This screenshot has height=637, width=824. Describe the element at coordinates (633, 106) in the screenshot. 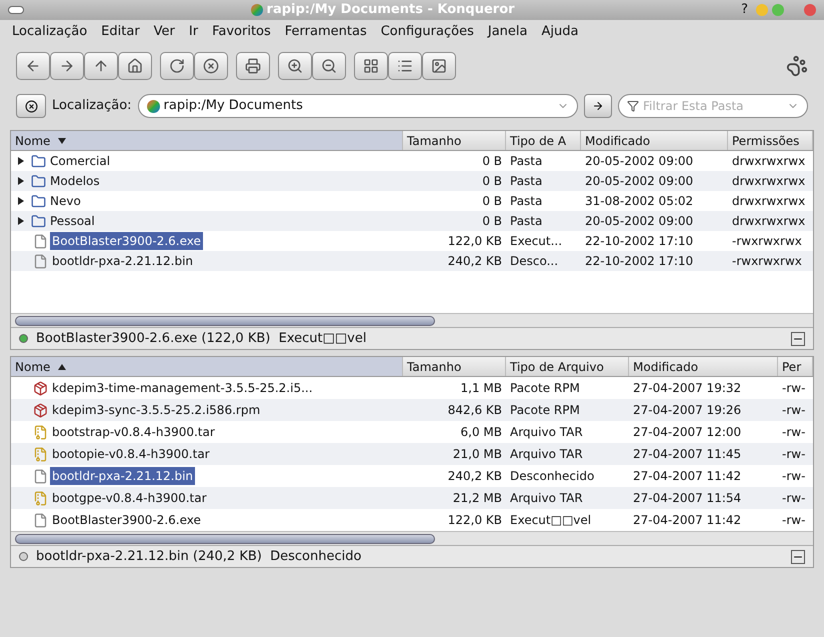

I see `filter-icon` at that location.